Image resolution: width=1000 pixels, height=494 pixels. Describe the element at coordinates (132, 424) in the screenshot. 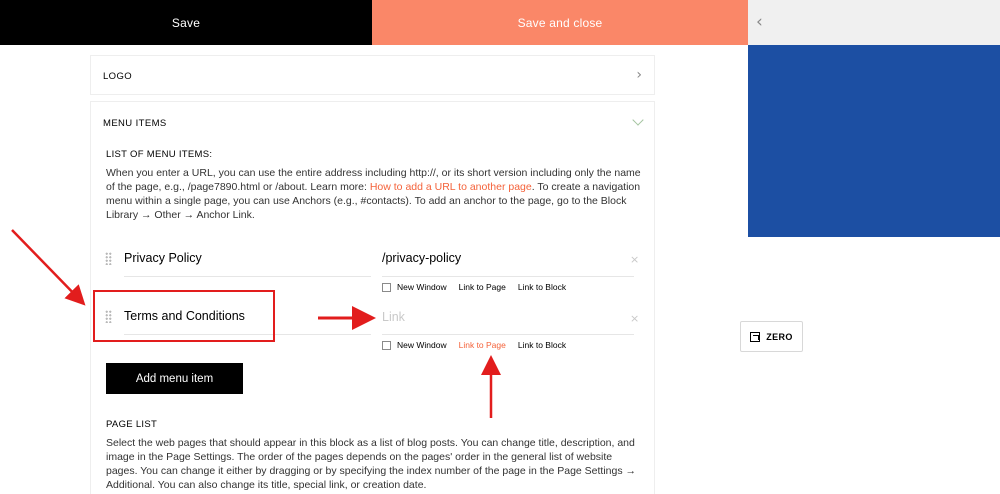

I see `page-list-label: PAGE LIST` at that location.